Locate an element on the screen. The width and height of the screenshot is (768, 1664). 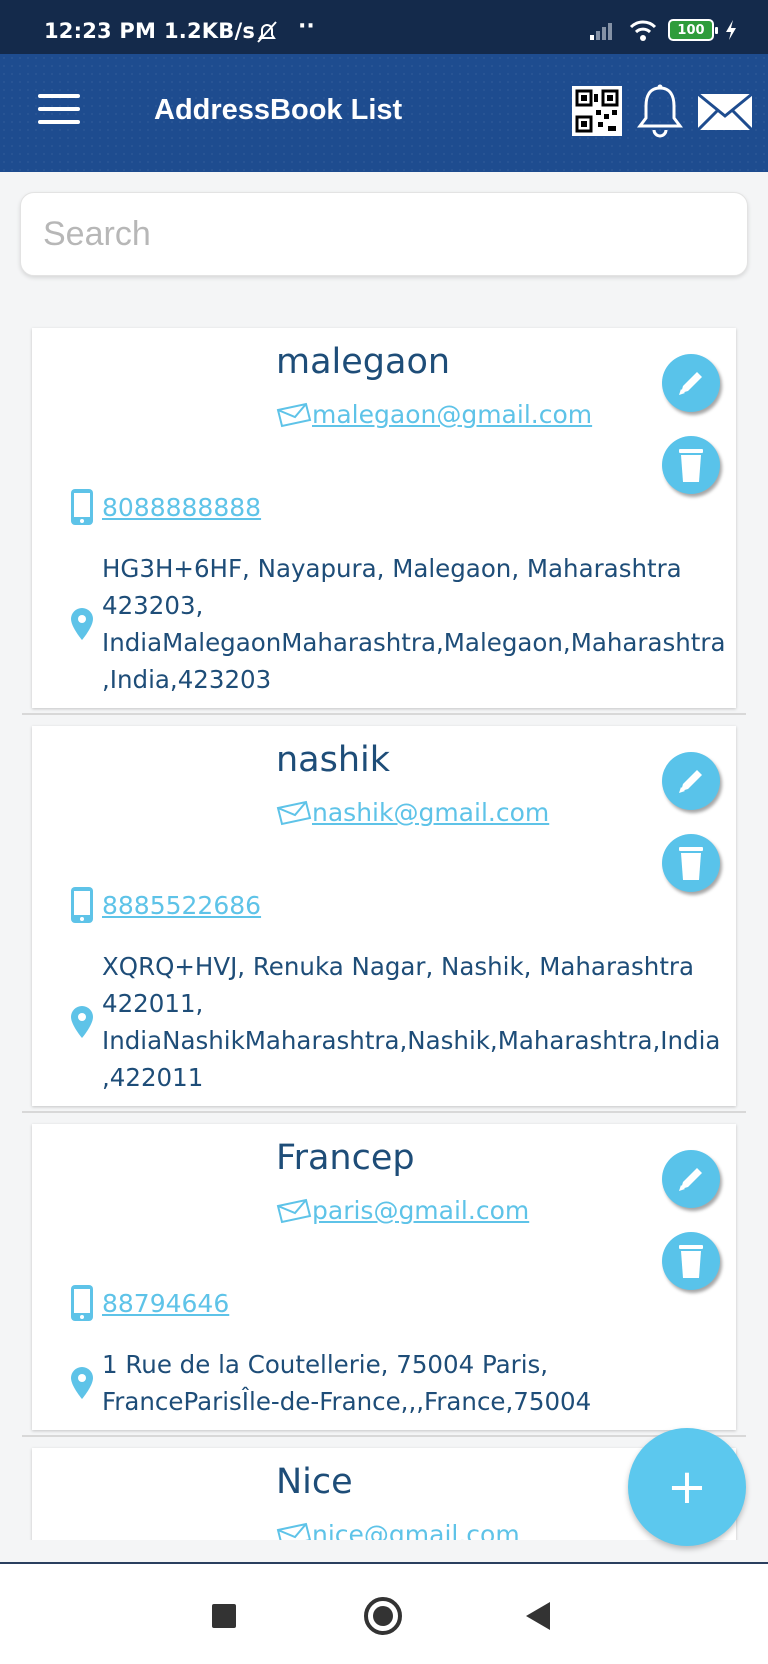
contact-phone: 8885522686 is located at coordinates (165, 905).